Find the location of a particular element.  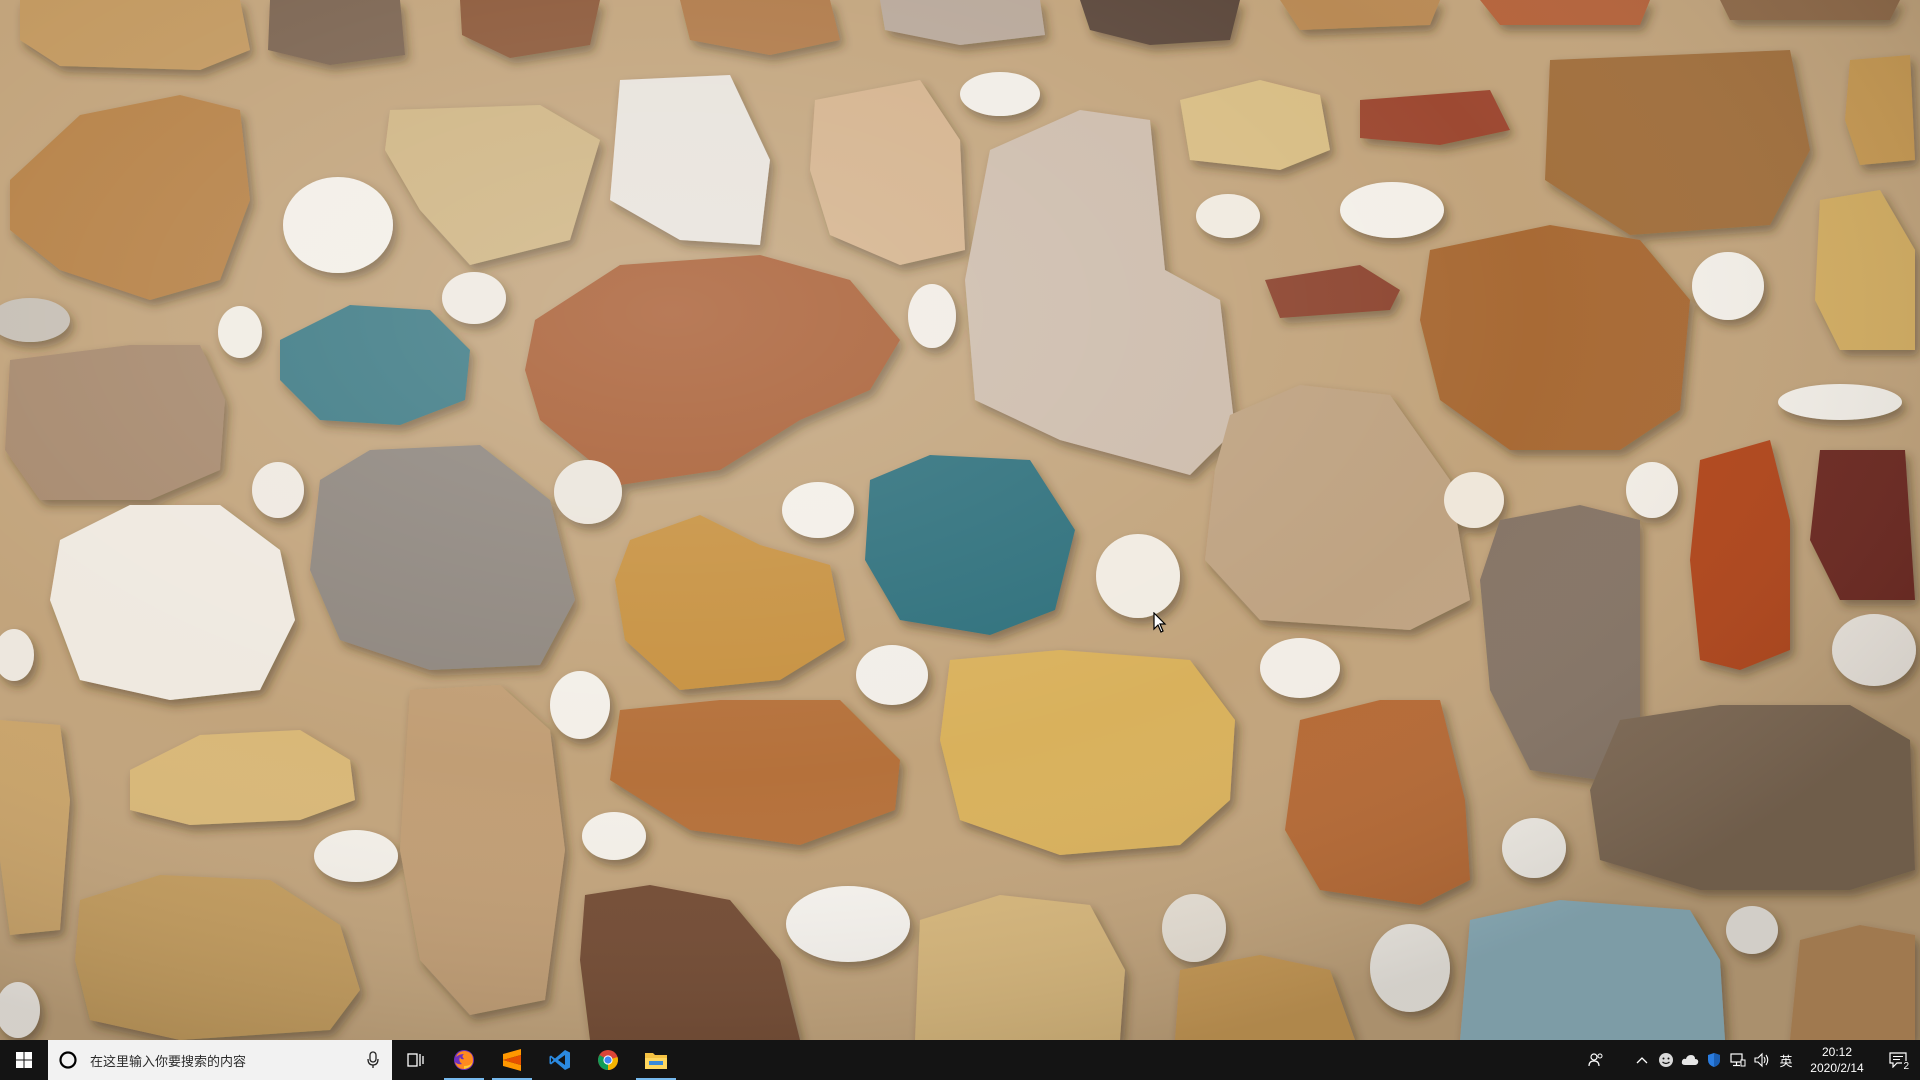

tray-app-smiley-icon is located at coordinates (1666, 1060).